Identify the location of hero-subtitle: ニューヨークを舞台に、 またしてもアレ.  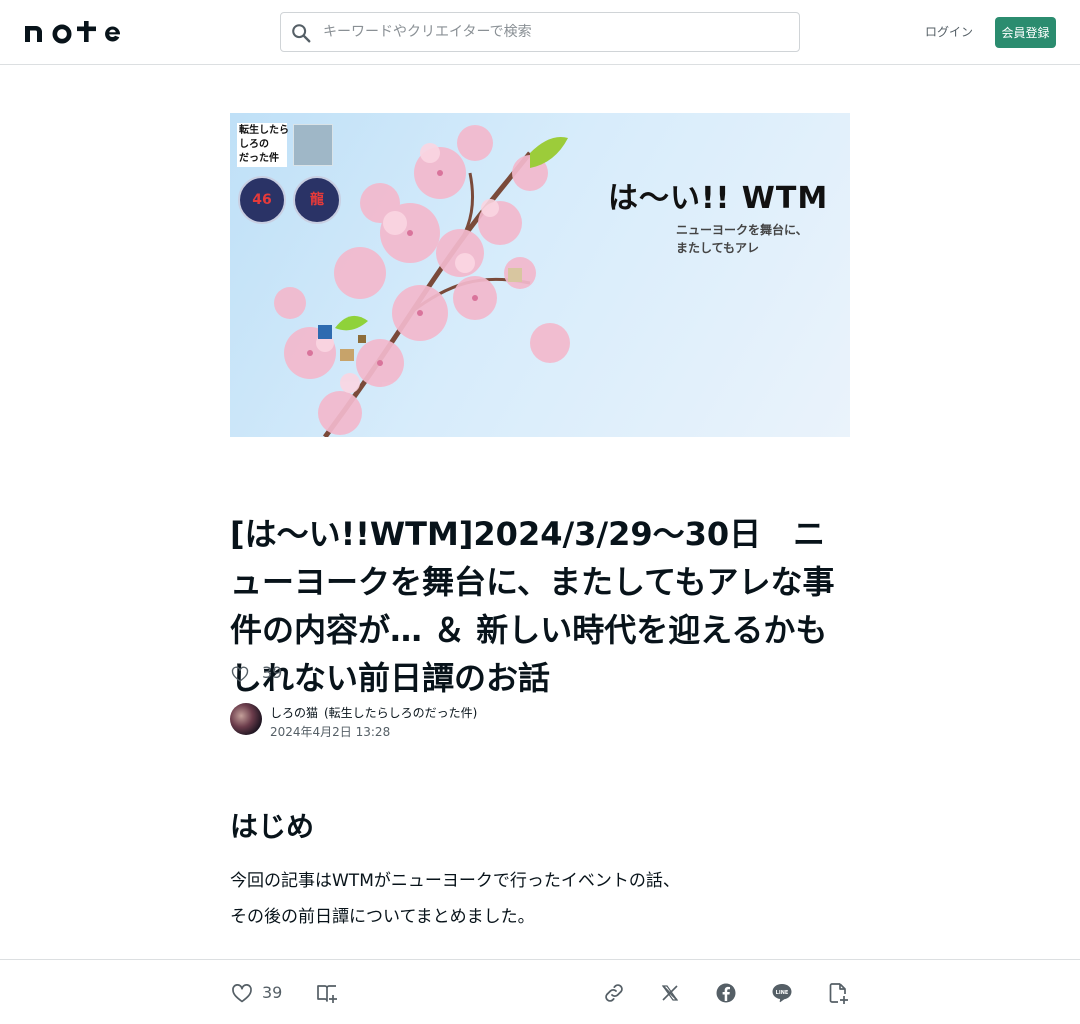
(742, 239).